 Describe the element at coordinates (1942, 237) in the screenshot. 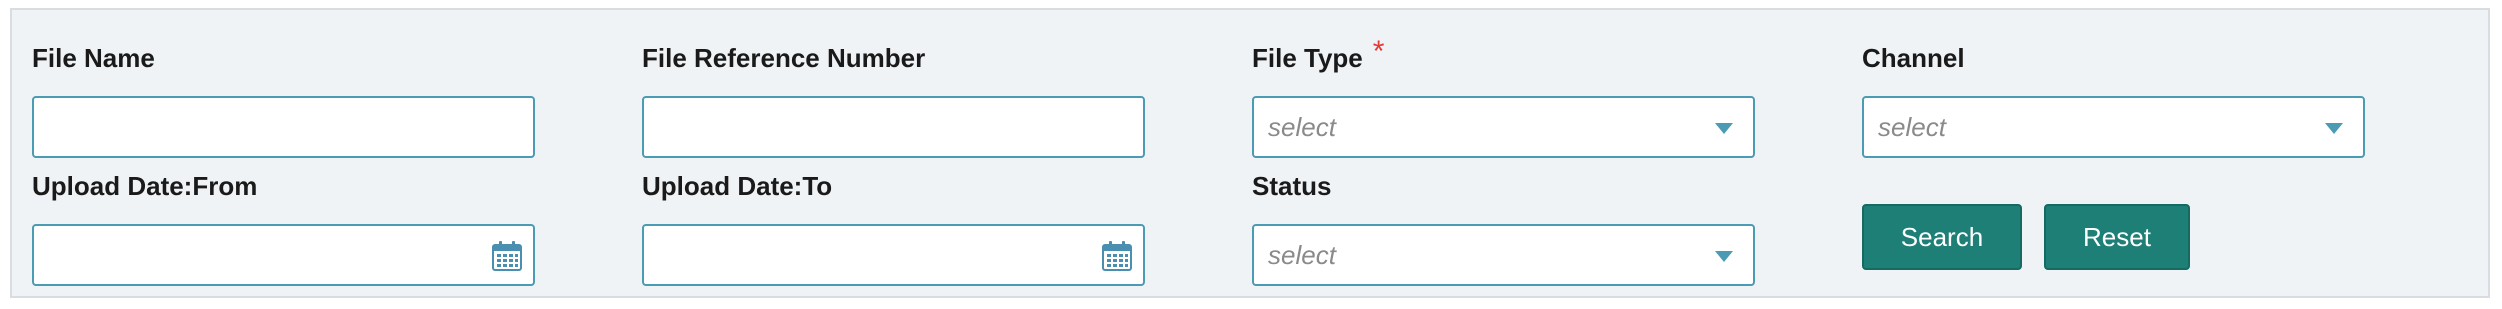

I see `search-button: Search` at that location.